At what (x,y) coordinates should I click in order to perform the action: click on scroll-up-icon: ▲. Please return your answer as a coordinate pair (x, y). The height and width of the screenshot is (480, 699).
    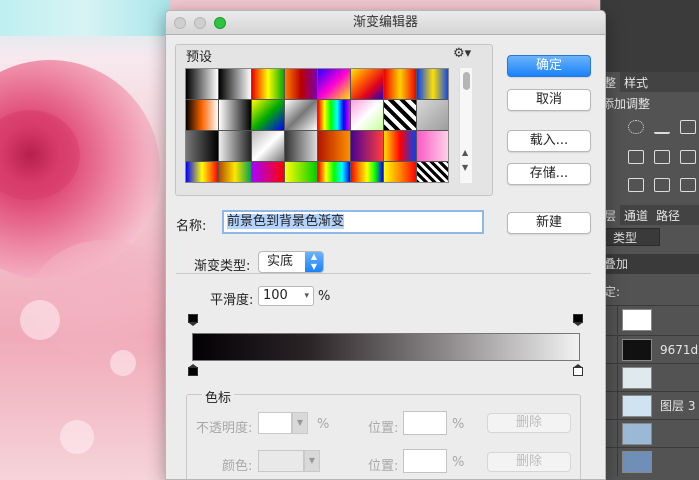
    Looking at the image, I should click on (465, 152).